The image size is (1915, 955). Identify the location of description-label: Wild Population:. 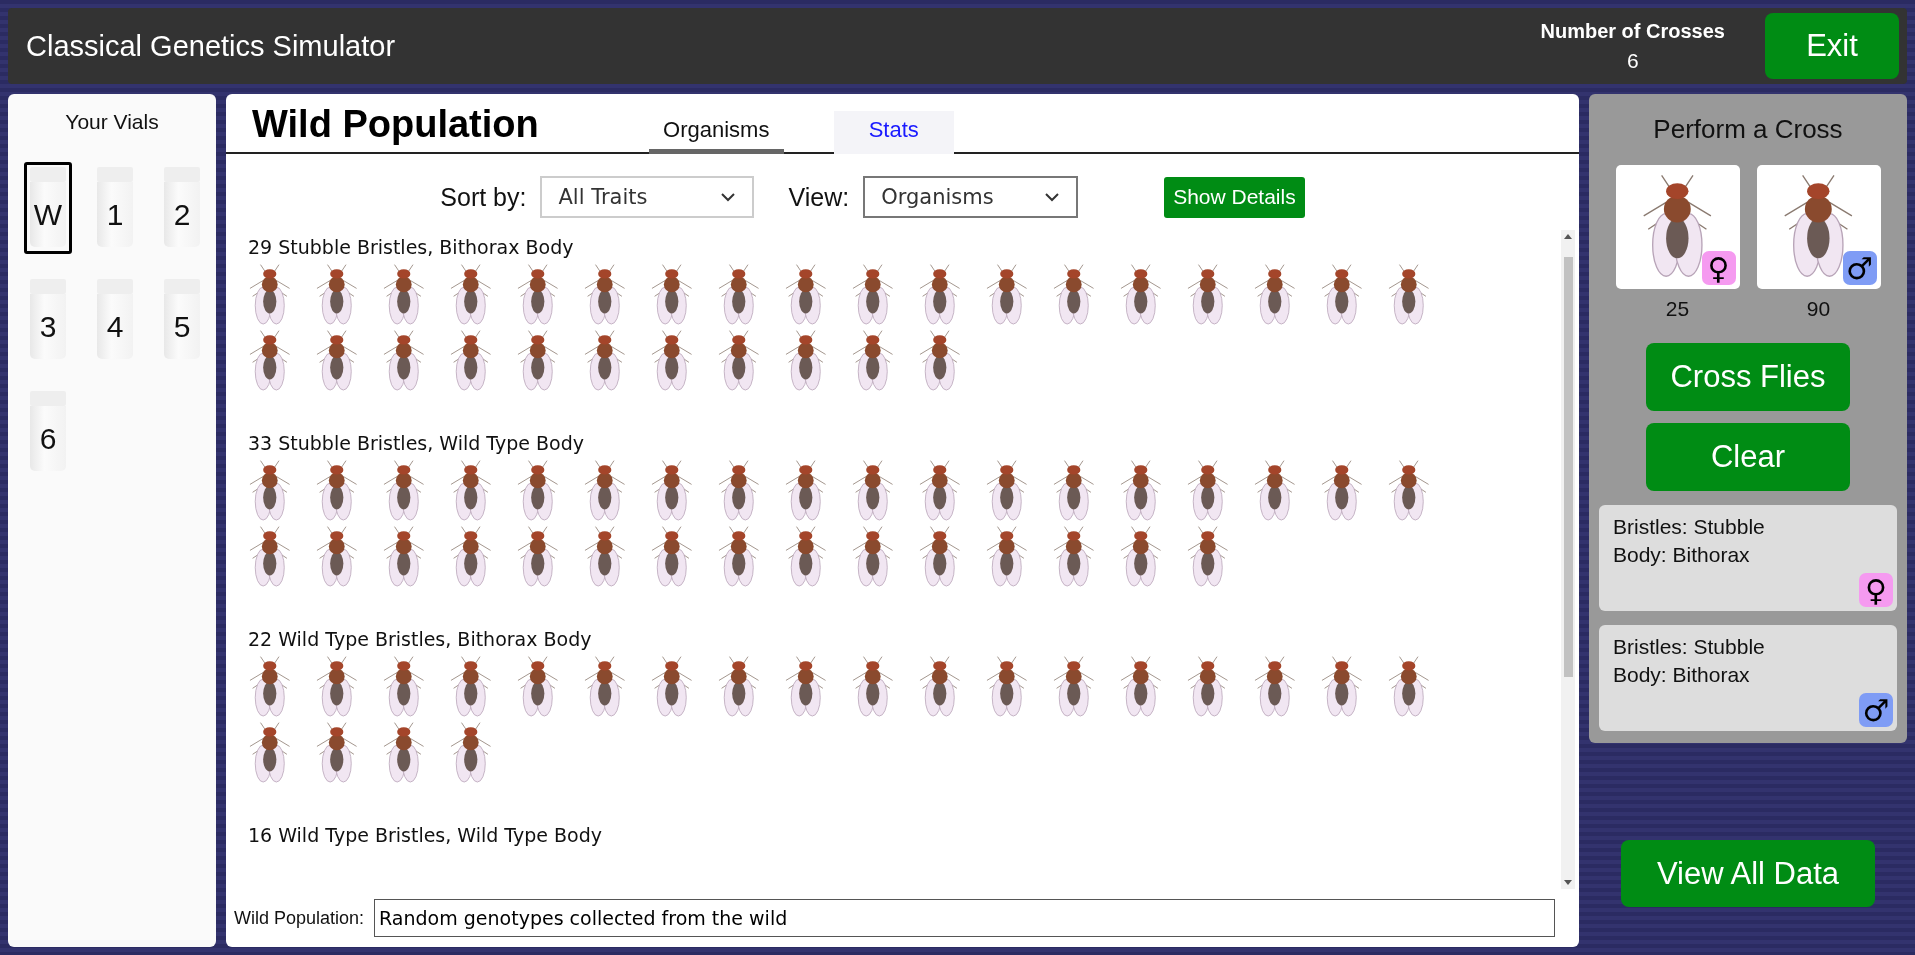
(299, 918).